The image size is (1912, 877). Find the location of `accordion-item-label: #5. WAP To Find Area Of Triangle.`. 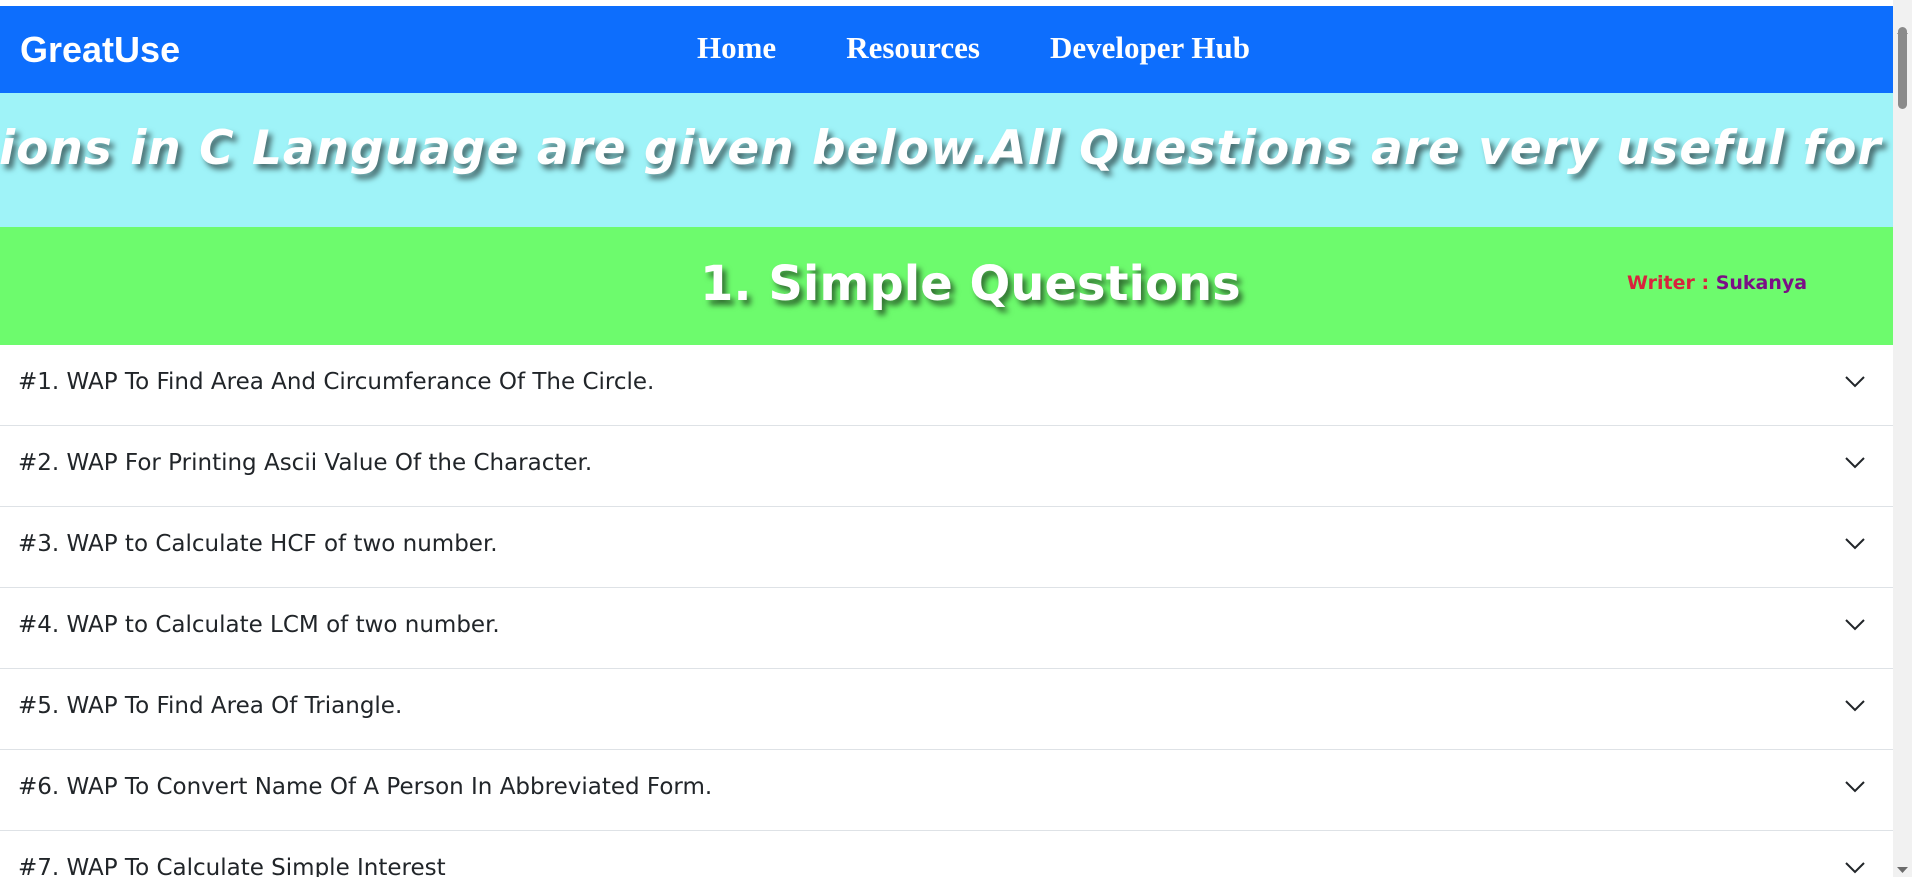

accordion-item-label: #5. WAP To Find Area Of Triangle. is located at coordinates (210, 706).